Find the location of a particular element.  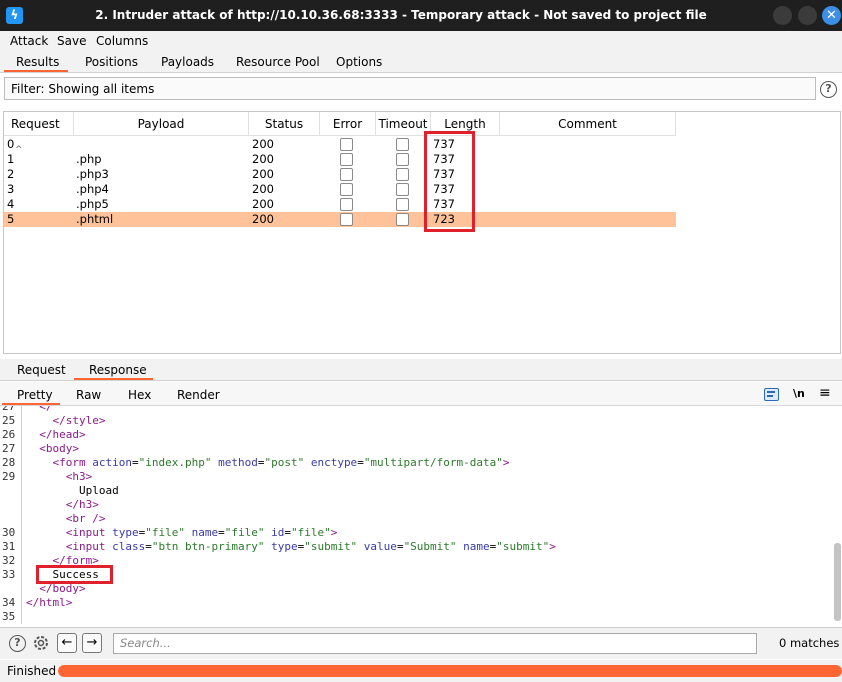

tab-payloads: Payloads is located at coordinates (187, 62).